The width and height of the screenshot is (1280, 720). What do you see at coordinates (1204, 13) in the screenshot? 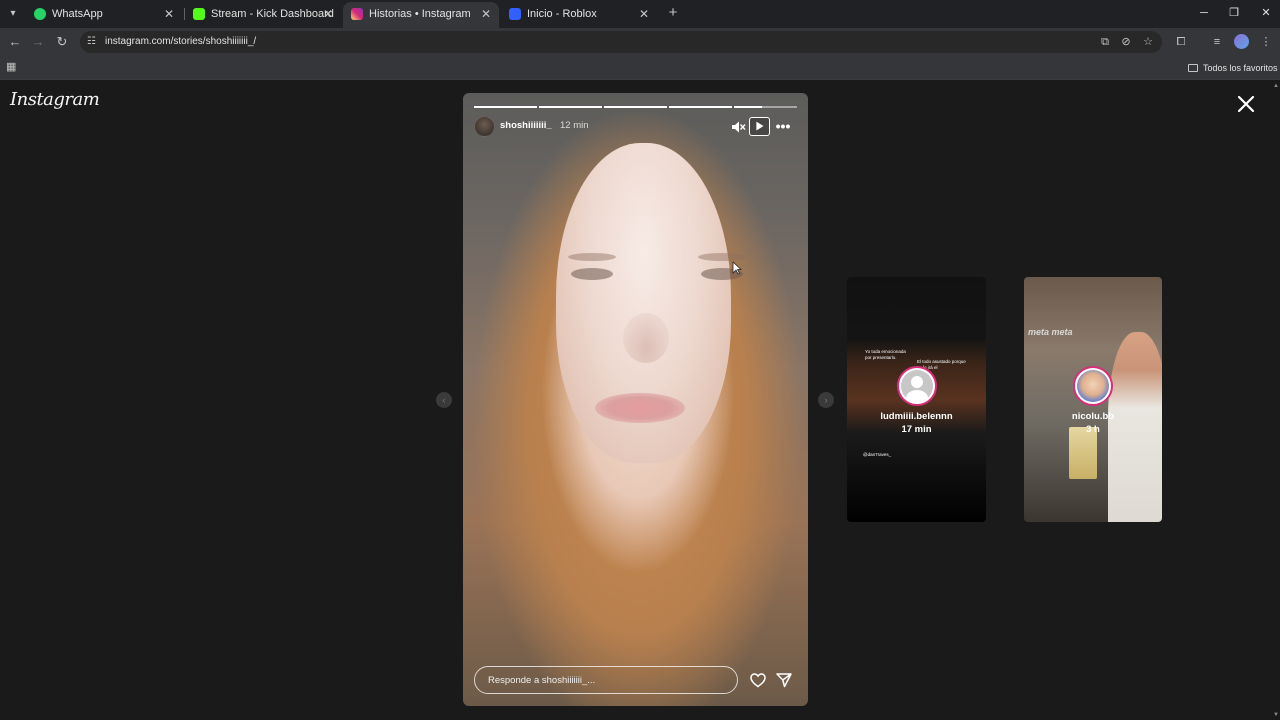
I see `minimize-icon: ─` at bounding box center [1204, 13].